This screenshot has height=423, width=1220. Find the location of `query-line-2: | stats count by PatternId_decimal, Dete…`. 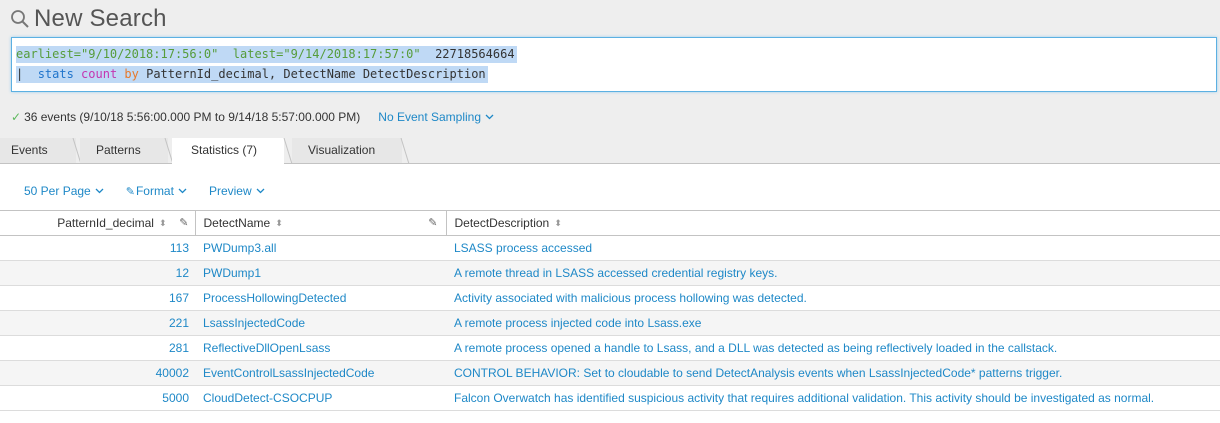

query-line-2: | stats count by PatternId_decimal, Dete… is located at coordinates (252, 74).